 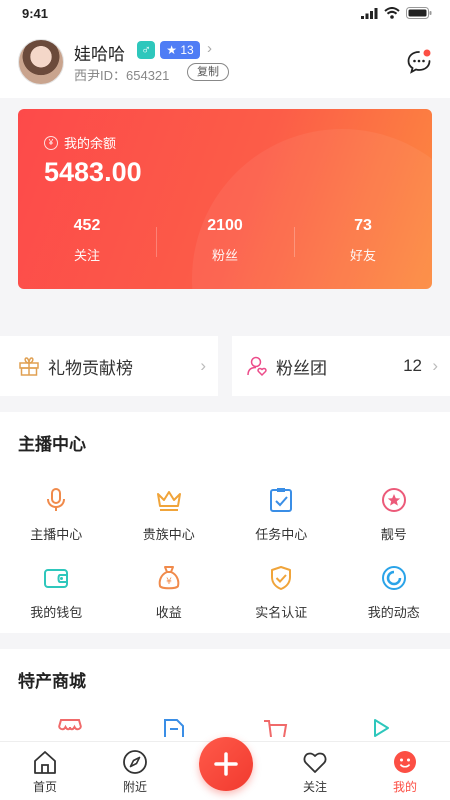 What do you see at coordinates (225, 695) in the screenshot?
I see `specialty-mall-section: 特产商城` at bounding box center [225, 695].